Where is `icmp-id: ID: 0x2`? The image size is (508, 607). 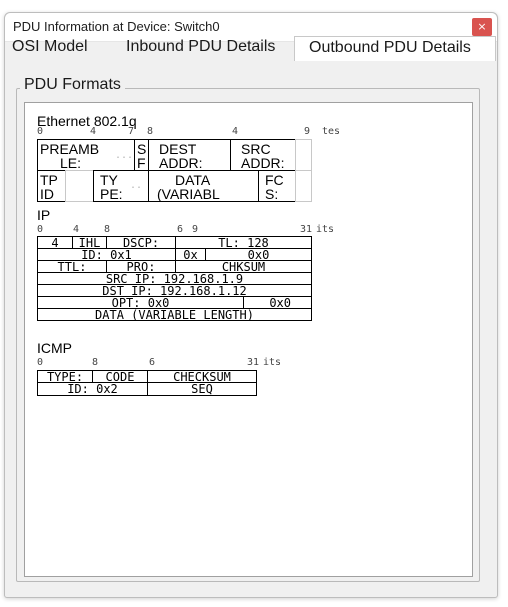 icmp-id: ID: 0x2 is located at coordinates (92, 389).